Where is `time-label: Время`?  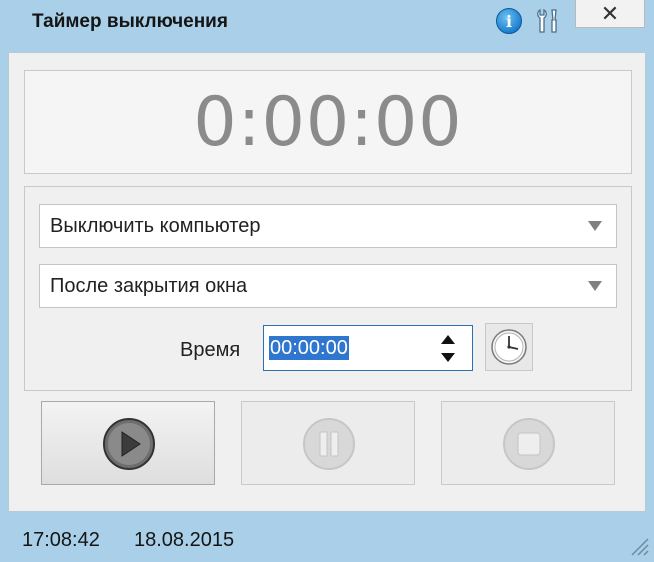
time-label: Время is located at coordinates (210, 350).